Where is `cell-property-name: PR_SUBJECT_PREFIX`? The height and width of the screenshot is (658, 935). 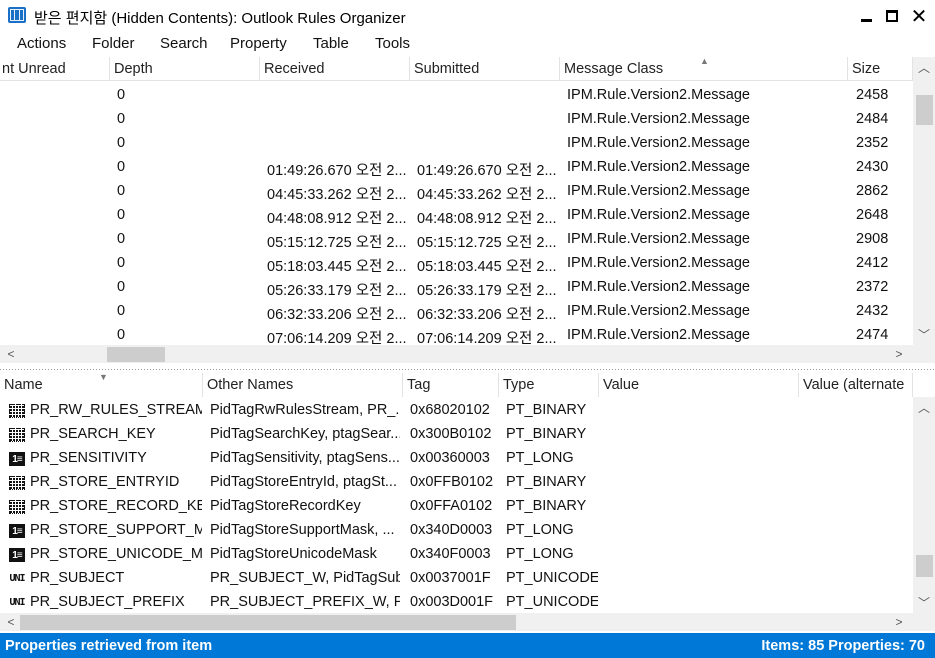 cell-property-name: PR_SUBJECT_PREFIX is located at coordinates (107, 602).